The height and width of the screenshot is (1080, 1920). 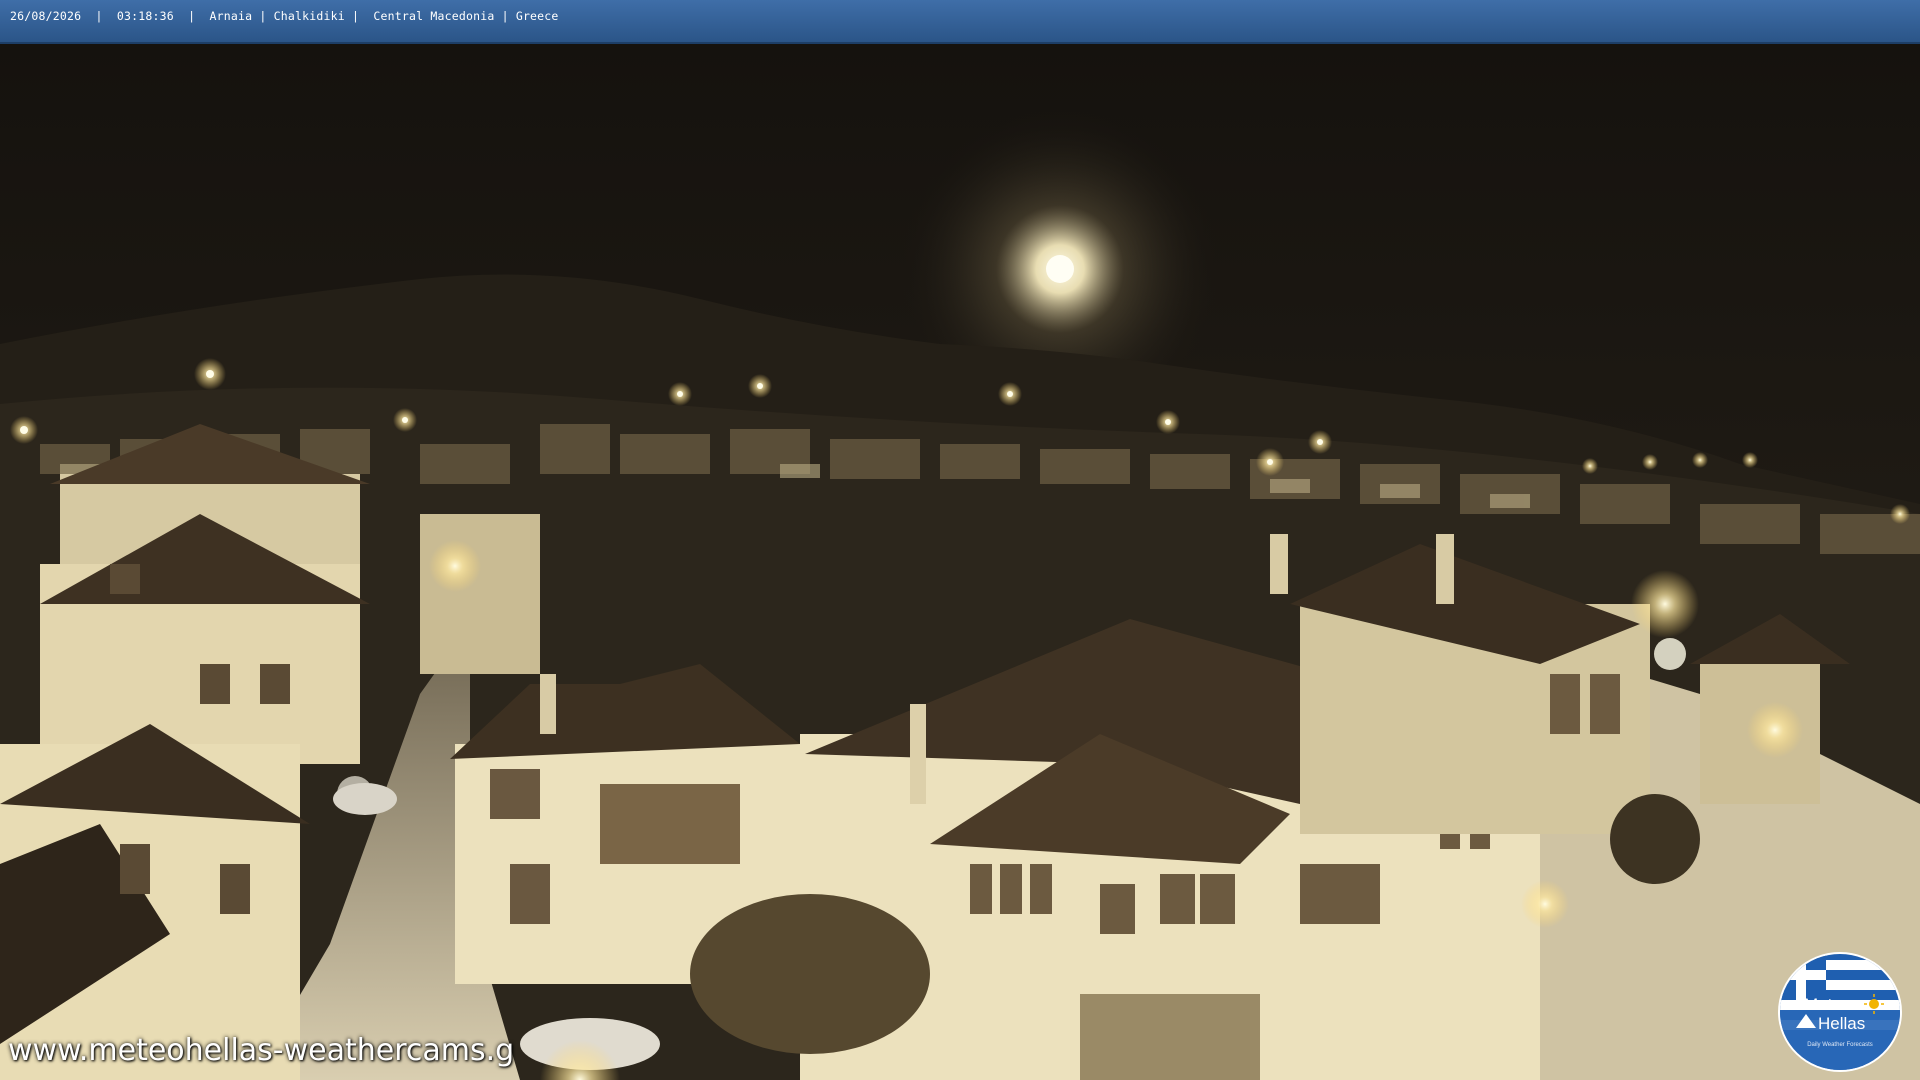 What do you see at coordinates (1827, 1004) in the screenshot?
I see `logo-line1: Meteo` at bounding box center [1827, 1004].